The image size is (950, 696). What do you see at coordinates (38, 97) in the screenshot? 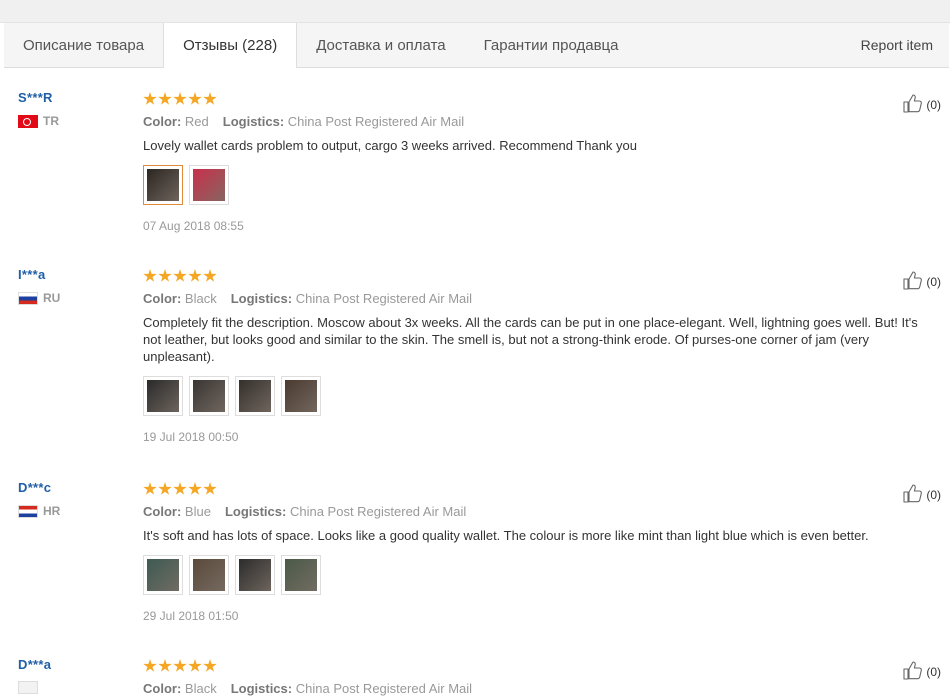
I see `reviewer-name: S***R` at bounding box center [38, 97].